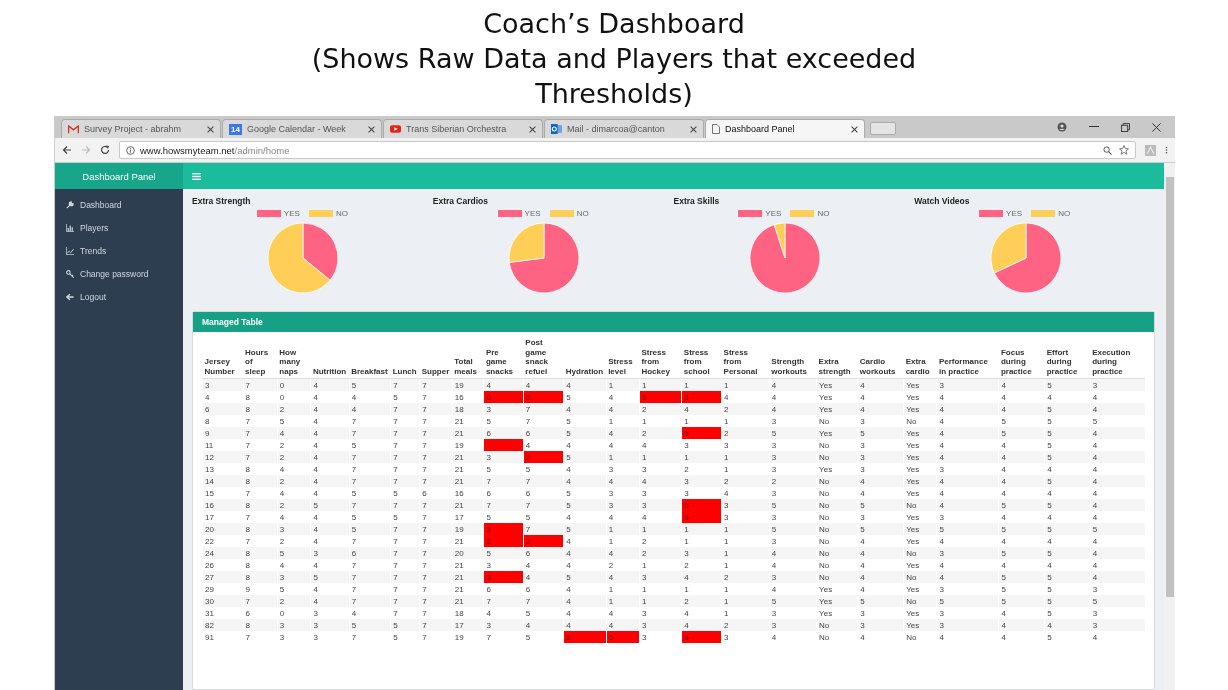 Image resolution: width=1228 pixels, height=690 pixels. Describe the element at coordinates (967, 358) in the screenshot. I see `column-header: Performance in practice` at that location.